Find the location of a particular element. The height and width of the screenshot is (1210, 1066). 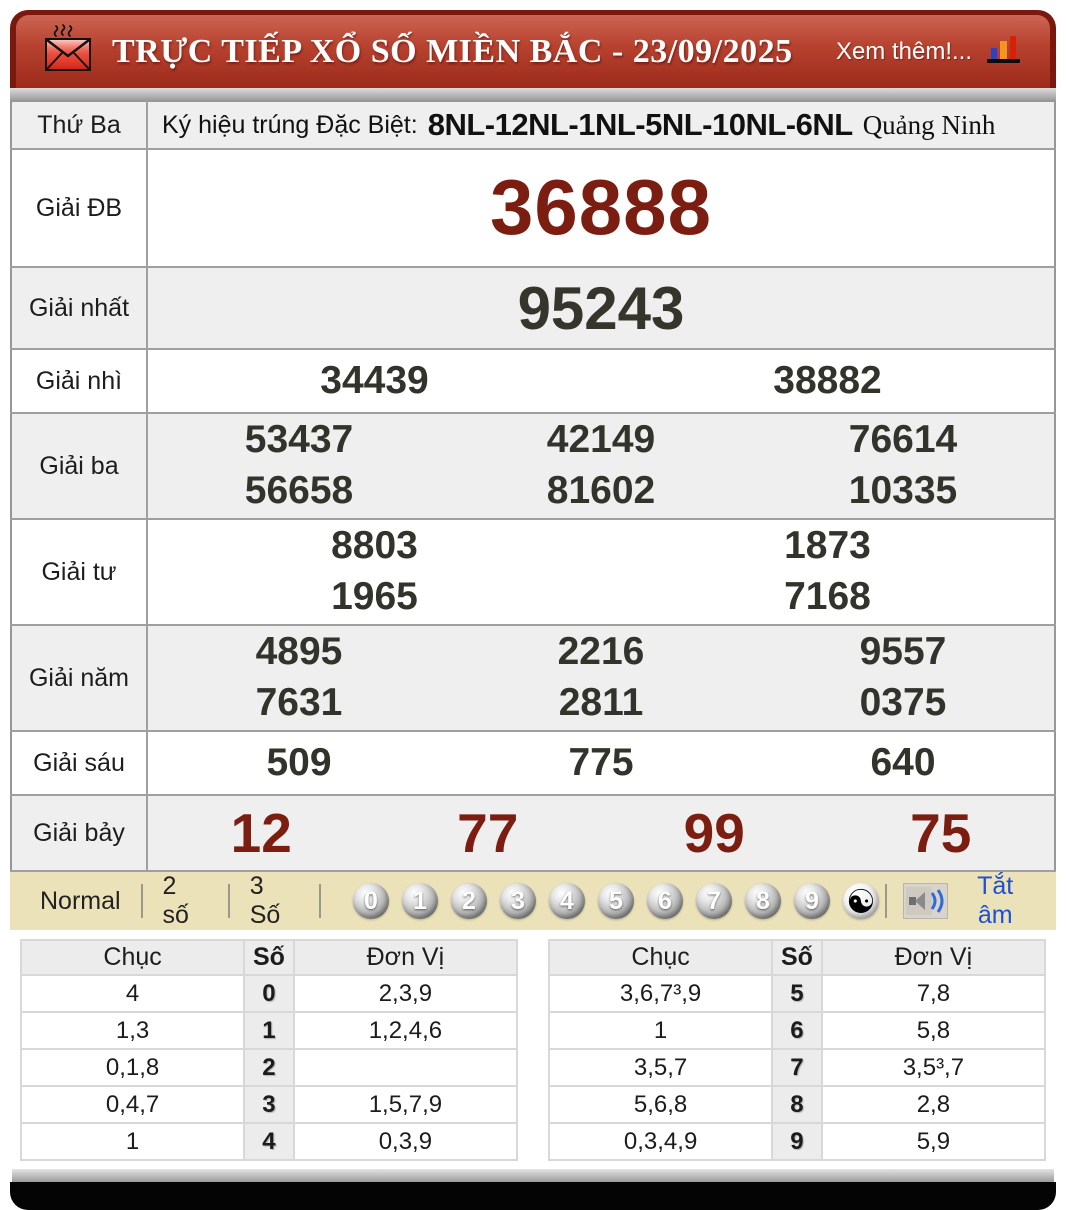

prize-number: 1873 is located at coordinates (827, 546).